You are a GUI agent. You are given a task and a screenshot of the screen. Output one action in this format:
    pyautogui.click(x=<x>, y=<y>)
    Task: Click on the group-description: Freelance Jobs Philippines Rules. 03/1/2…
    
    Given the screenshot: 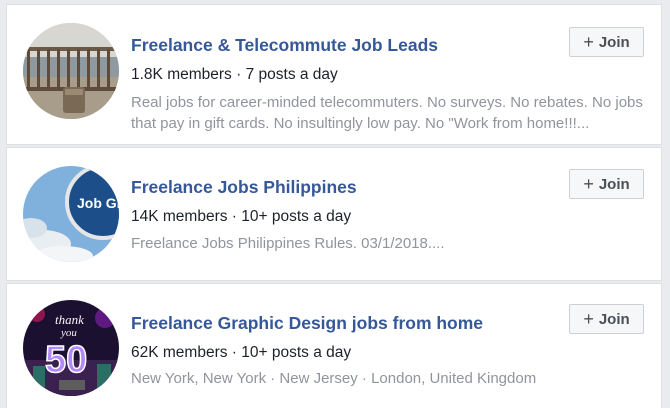 What is the action you would take?
    pyautogui.click(x=288, y=243)
    